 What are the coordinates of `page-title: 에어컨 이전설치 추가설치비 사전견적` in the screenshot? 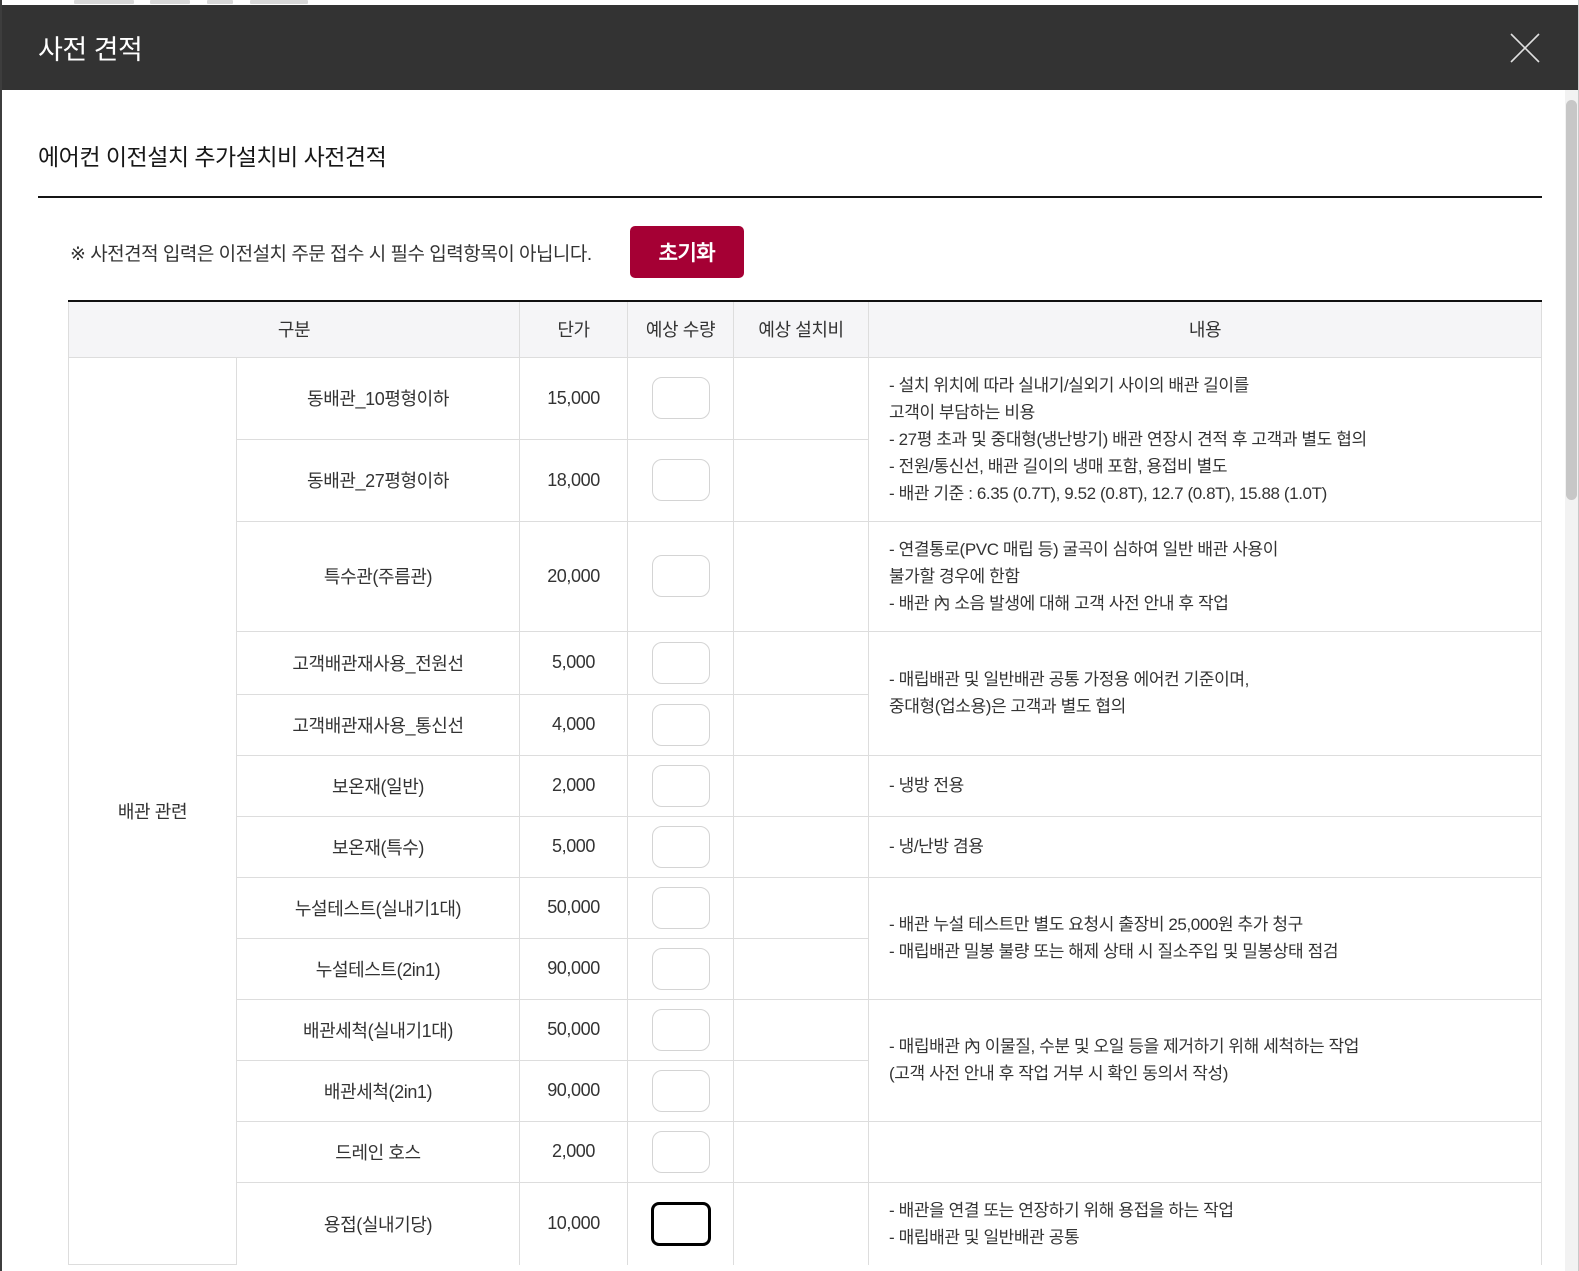 It's located at (212, 157).